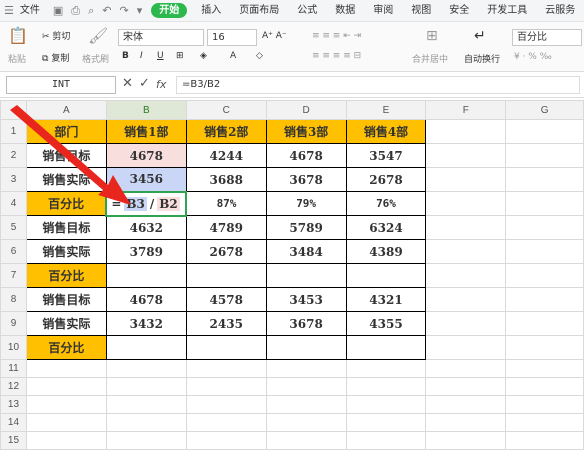  What do you see at coordinates (466, 440) in the screenshot?
I see `cell-F15` at bounding box center [466, 440].